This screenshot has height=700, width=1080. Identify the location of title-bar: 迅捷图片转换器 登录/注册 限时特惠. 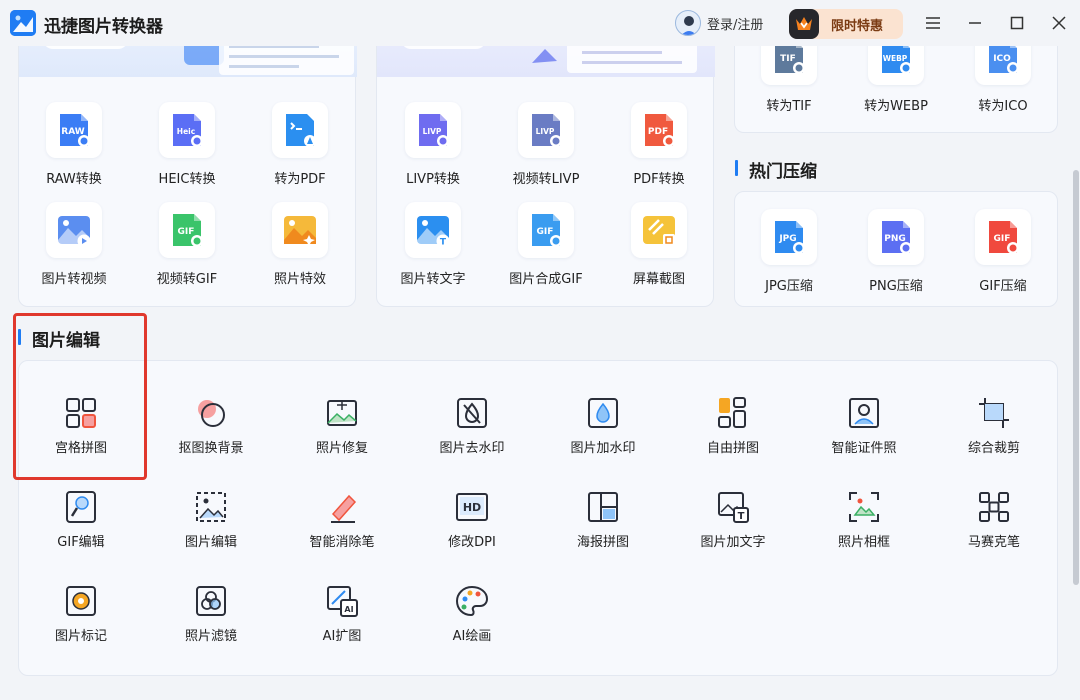
(540, 23).